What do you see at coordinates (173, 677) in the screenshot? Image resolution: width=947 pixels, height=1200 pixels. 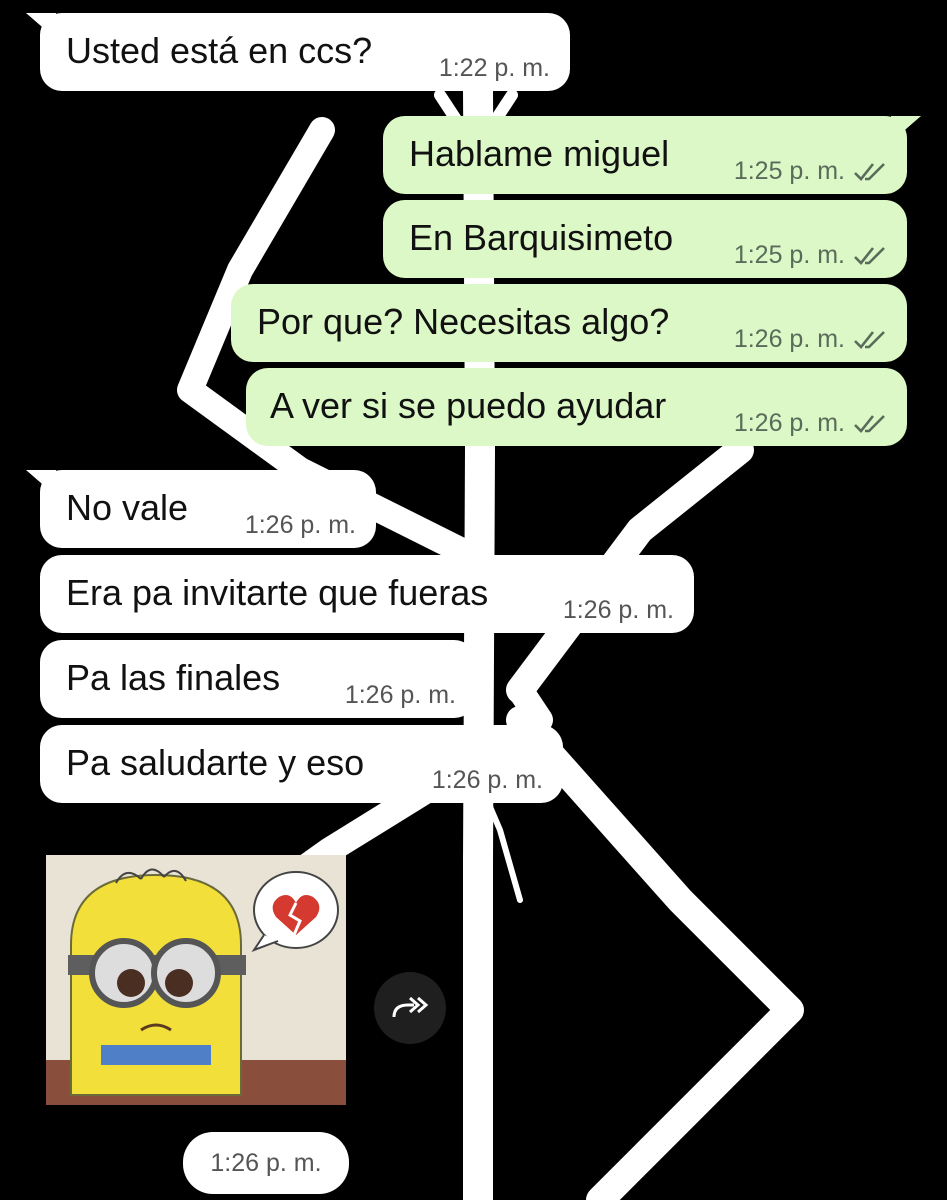 I see `message-text: Pa las finales` at bounding box center [173, 677].